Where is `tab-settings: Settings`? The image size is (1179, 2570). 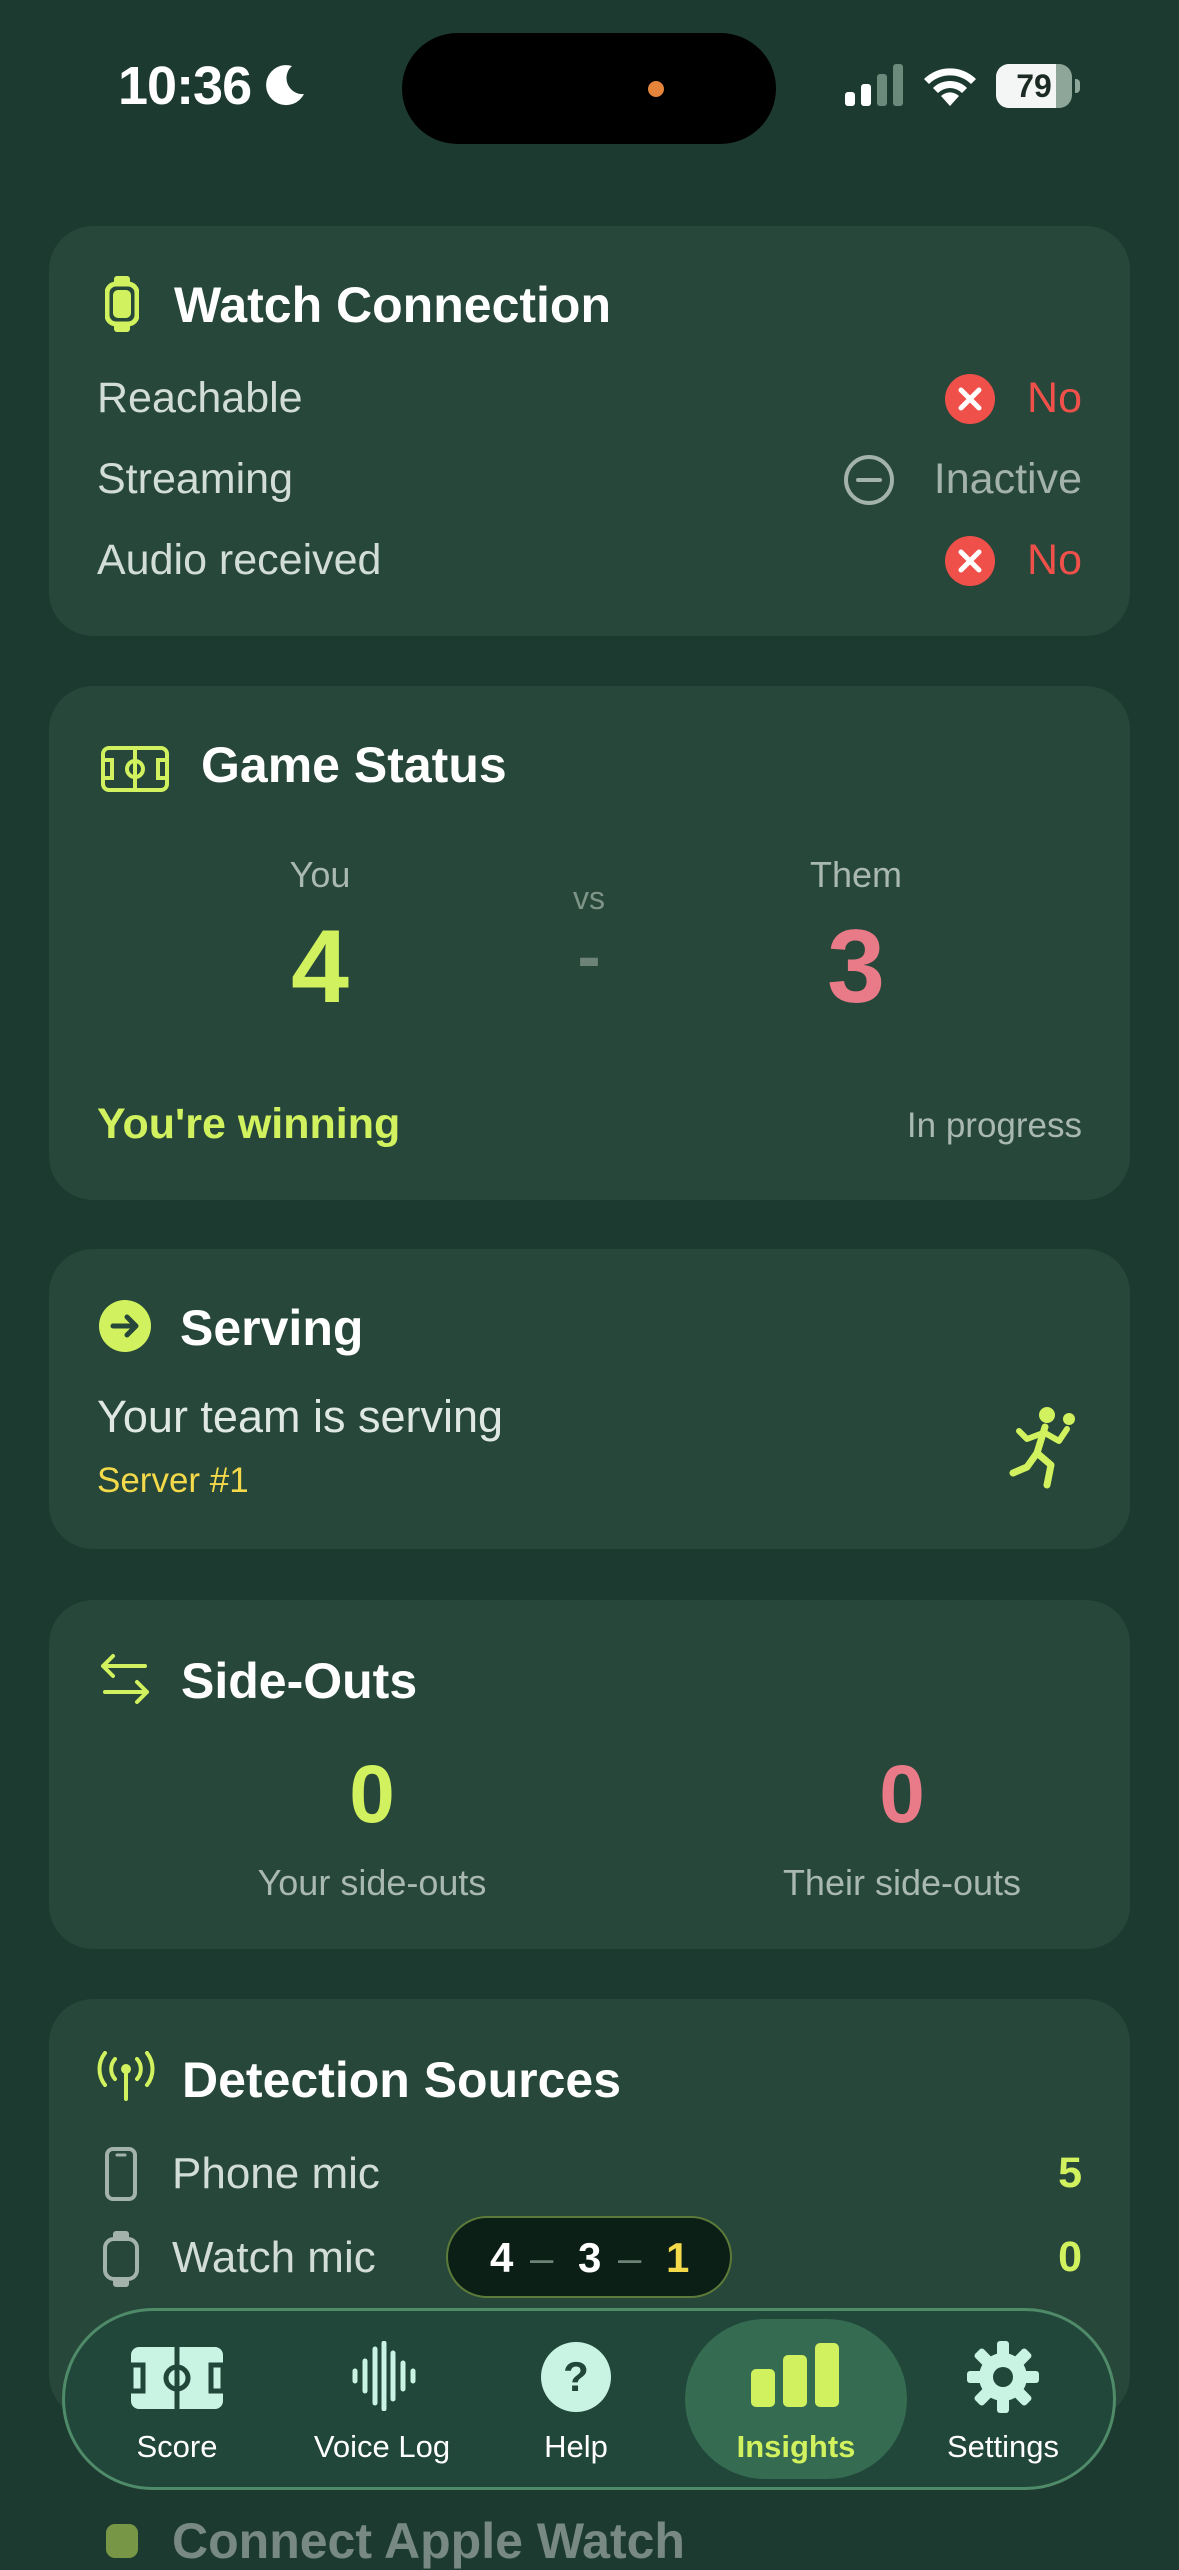 tab-settings: Settings is located at coordinates (1003, 2399).